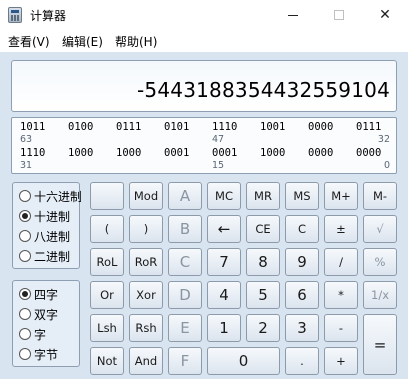  I want to click on m-plus-key: M+, so click(341, 196).